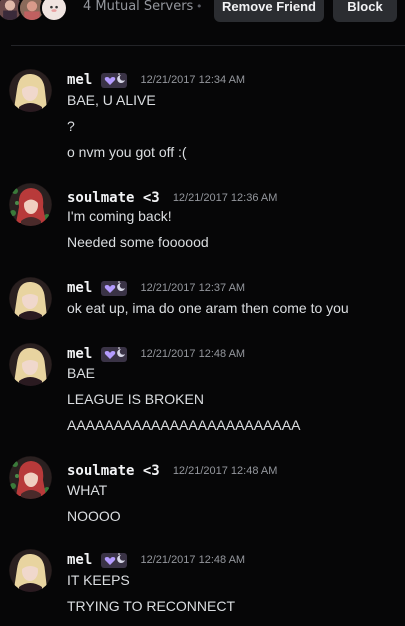  I want to click on message-text: BAE, so click(81, 373).